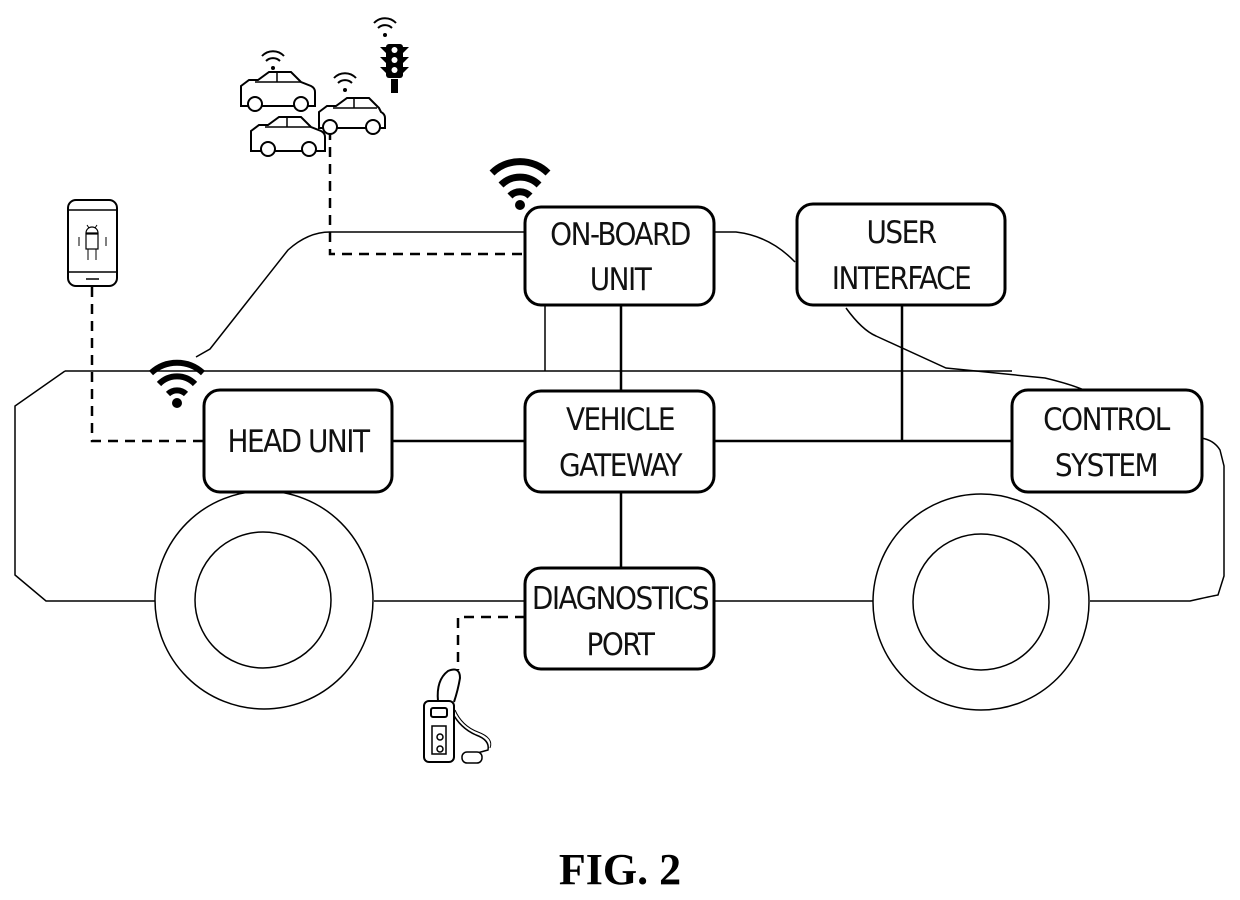 The height and width of the screenshot is (900, 1240). I want to click on link-vehicles-to-onboard-unit, so click(426, 193).